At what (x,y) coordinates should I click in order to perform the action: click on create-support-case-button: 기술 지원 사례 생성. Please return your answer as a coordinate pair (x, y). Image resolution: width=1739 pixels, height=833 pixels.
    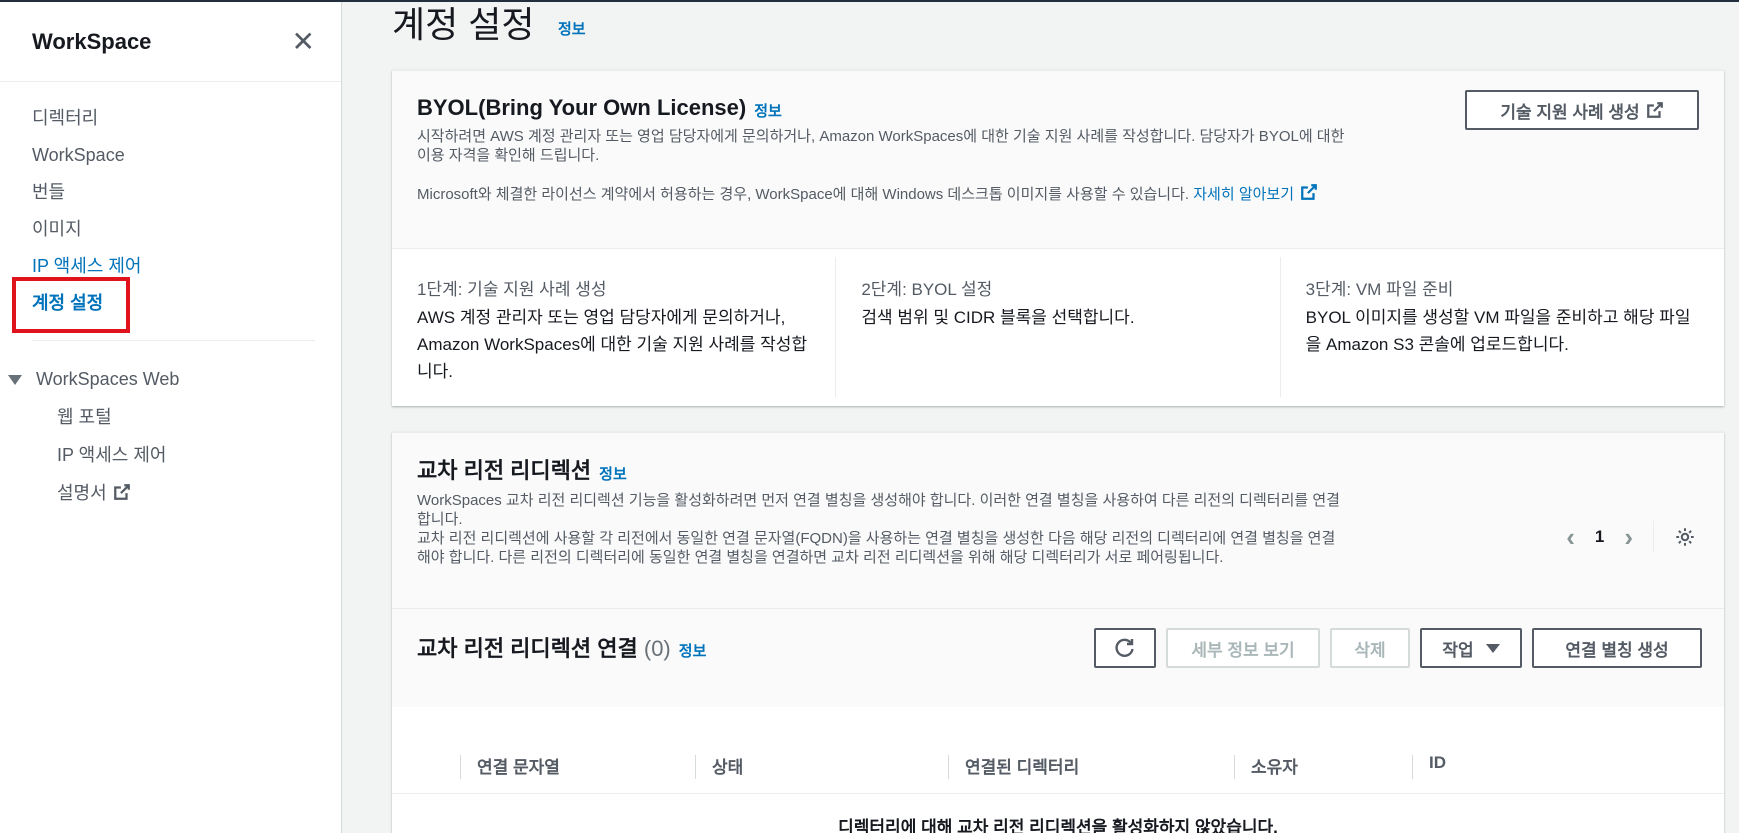
    Looking at the image, I should click on (1582, 110).